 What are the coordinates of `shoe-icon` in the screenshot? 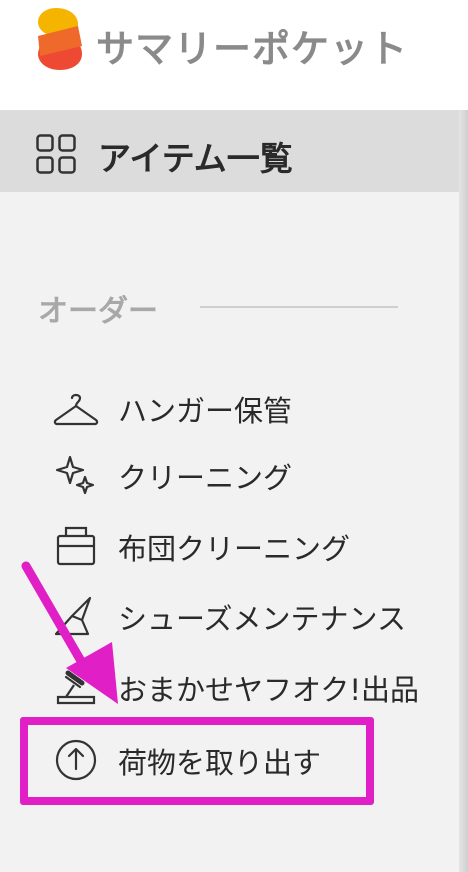 It's located at (73, 616).